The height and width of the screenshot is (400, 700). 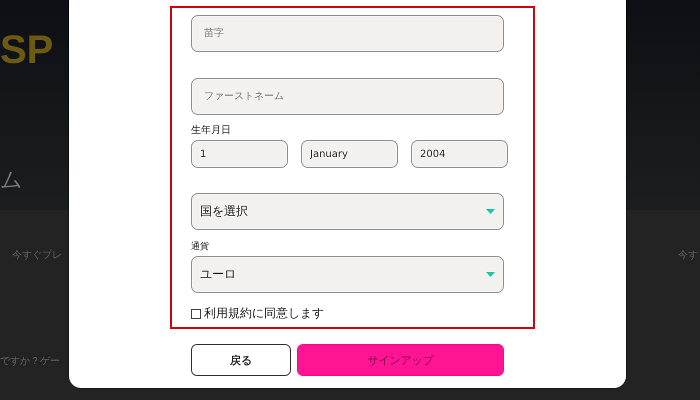 I want to click on country-select: 国を選択, so click(x=347, y=211).